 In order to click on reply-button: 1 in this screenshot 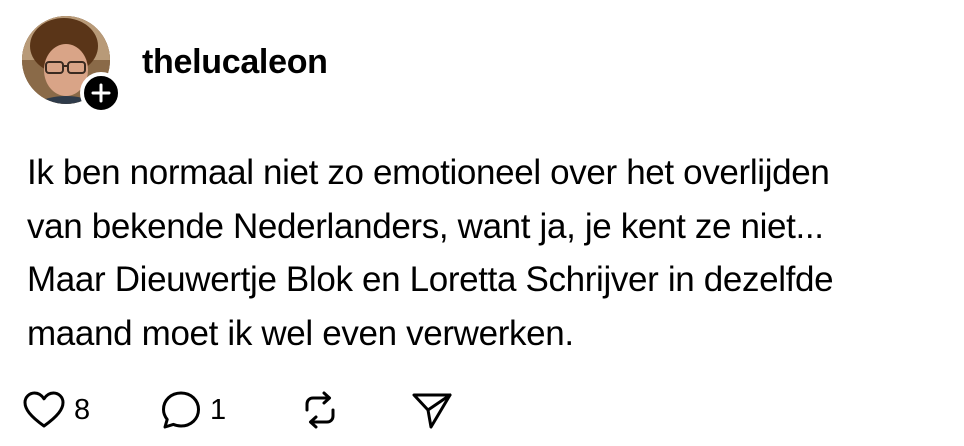, I will do `click(193, 410)`.